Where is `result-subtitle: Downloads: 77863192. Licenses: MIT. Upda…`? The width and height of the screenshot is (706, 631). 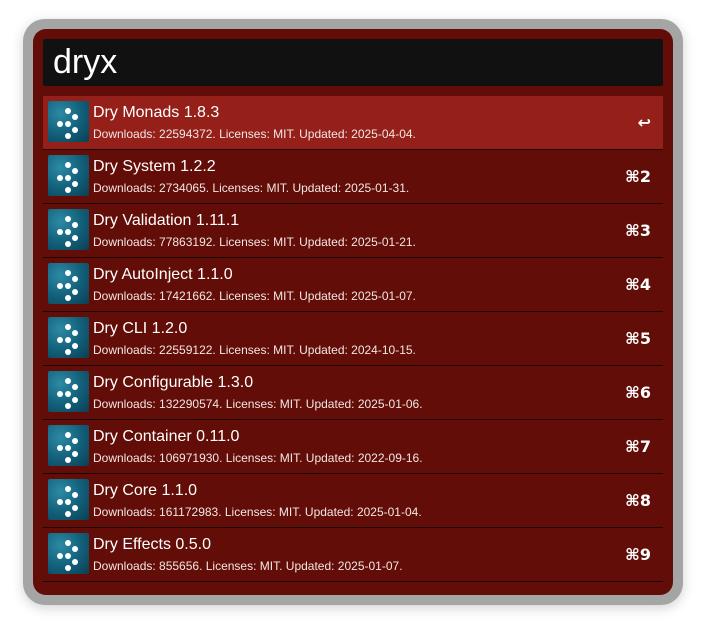
result-subtitle: Downloads: 77863192. Licenses: MIT. Upda… is located at coordinates (254, 242).